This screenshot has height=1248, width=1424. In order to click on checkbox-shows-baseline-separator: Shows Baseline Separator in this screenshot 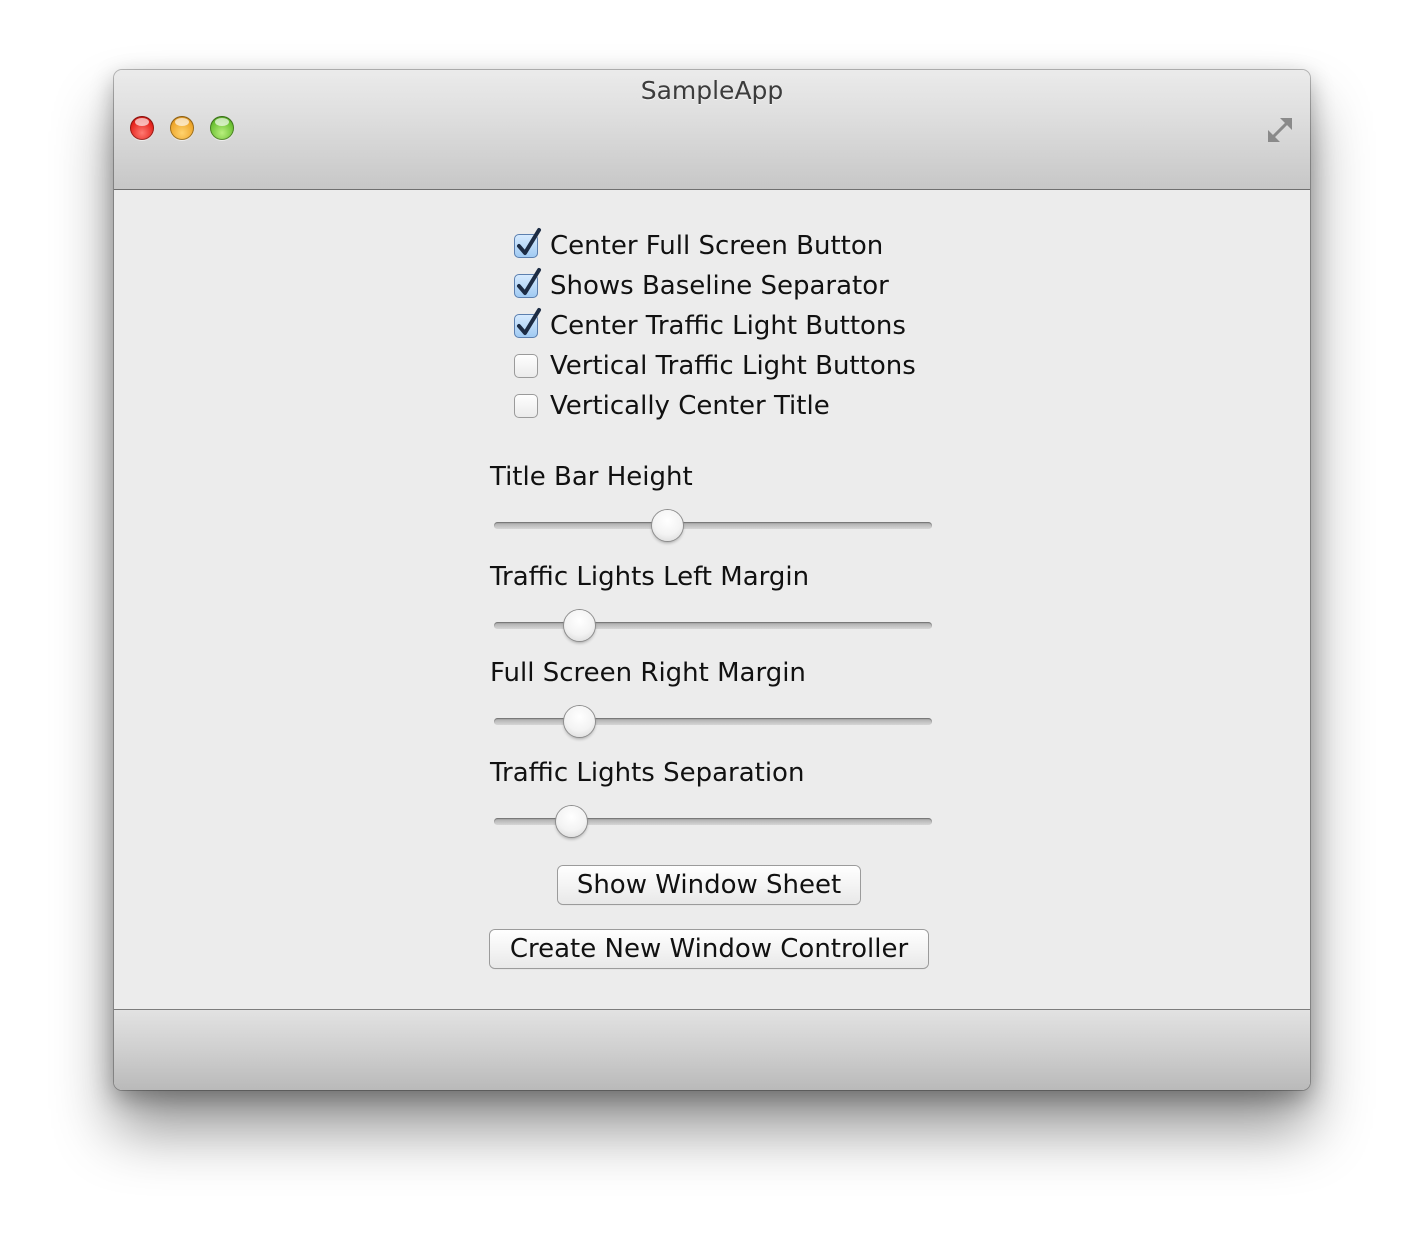, I will do `click(701, 285)`.